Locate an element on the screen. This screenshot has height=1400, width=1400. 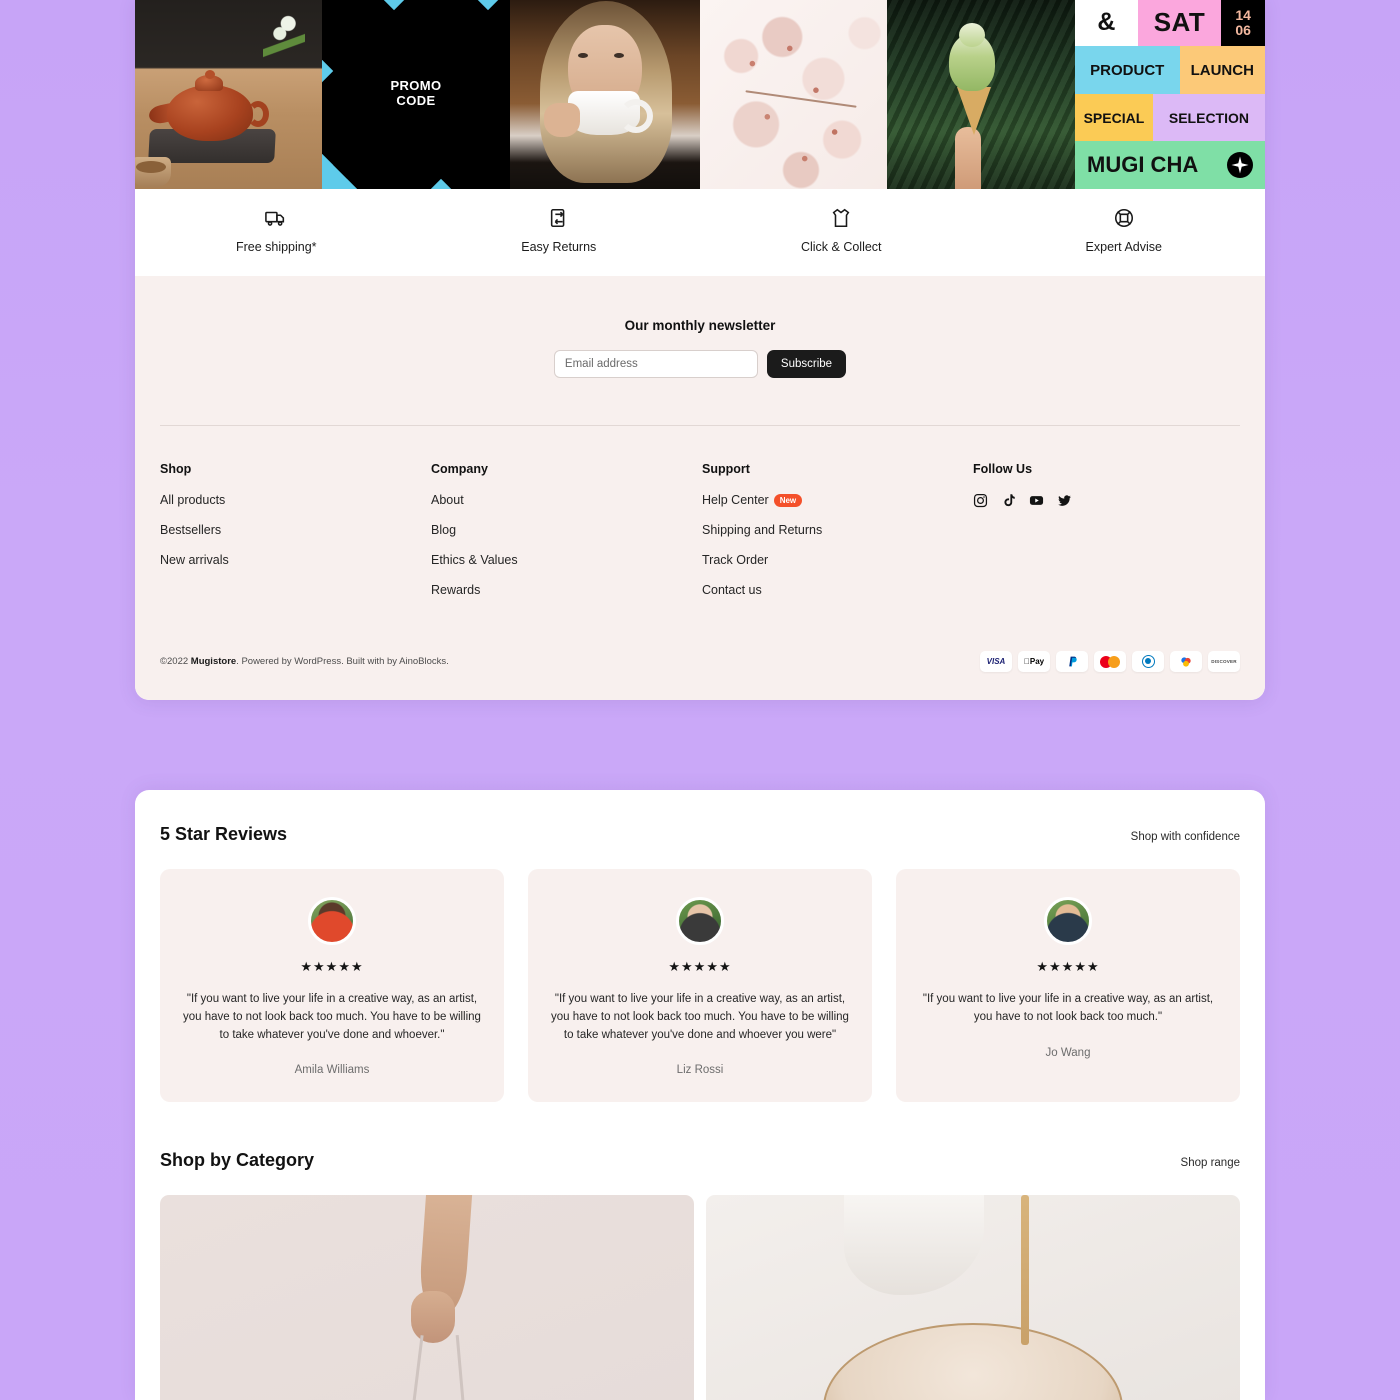
truck-icon is located at coordinates (276, 218).